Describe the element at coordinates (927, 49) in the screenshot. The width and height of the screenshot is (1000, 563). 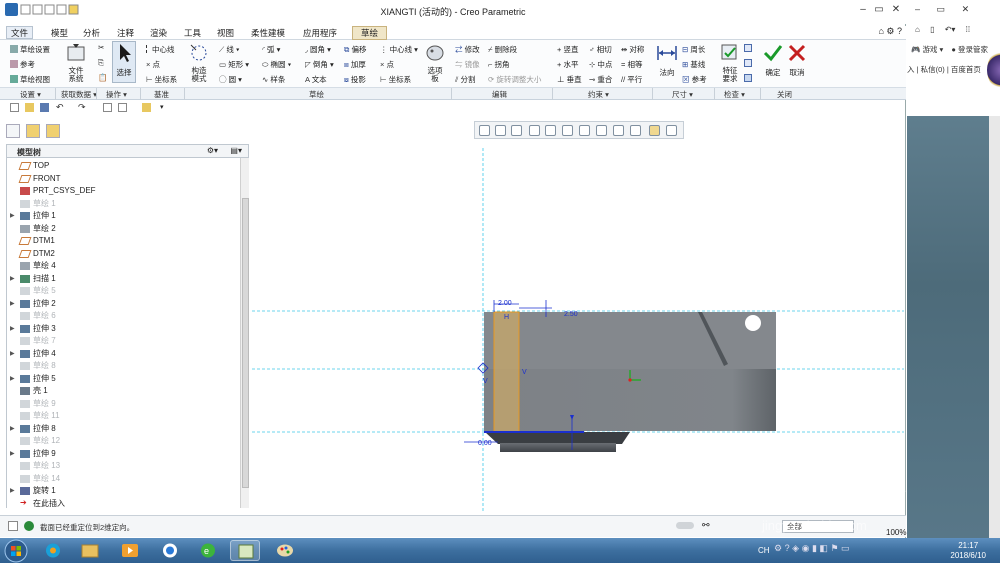
I see `game-link: 🎮 游戏 ▾` at that location.